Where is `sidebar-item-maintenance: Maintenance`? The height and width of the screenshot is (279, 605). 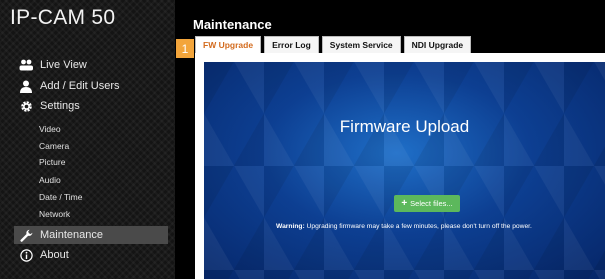
sidebar-item-maintenance: Maintenance is located at coordinates (91, 235).